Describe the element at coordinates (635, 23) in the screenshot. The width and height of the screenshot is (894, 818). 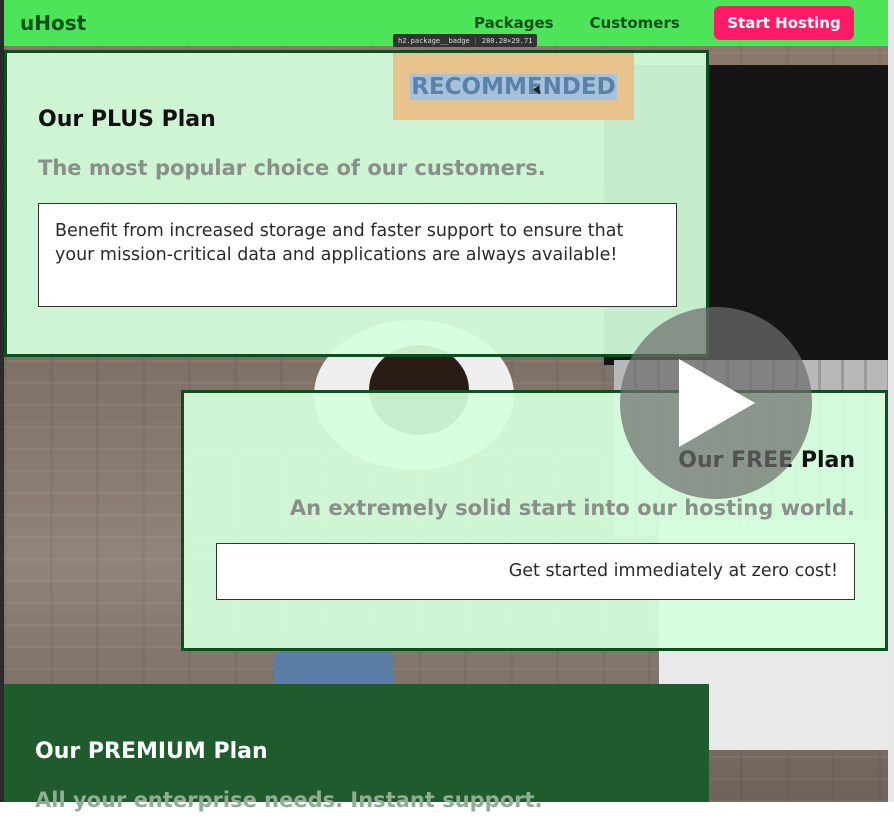
I see `nav-link-customers: Customers` at that location.